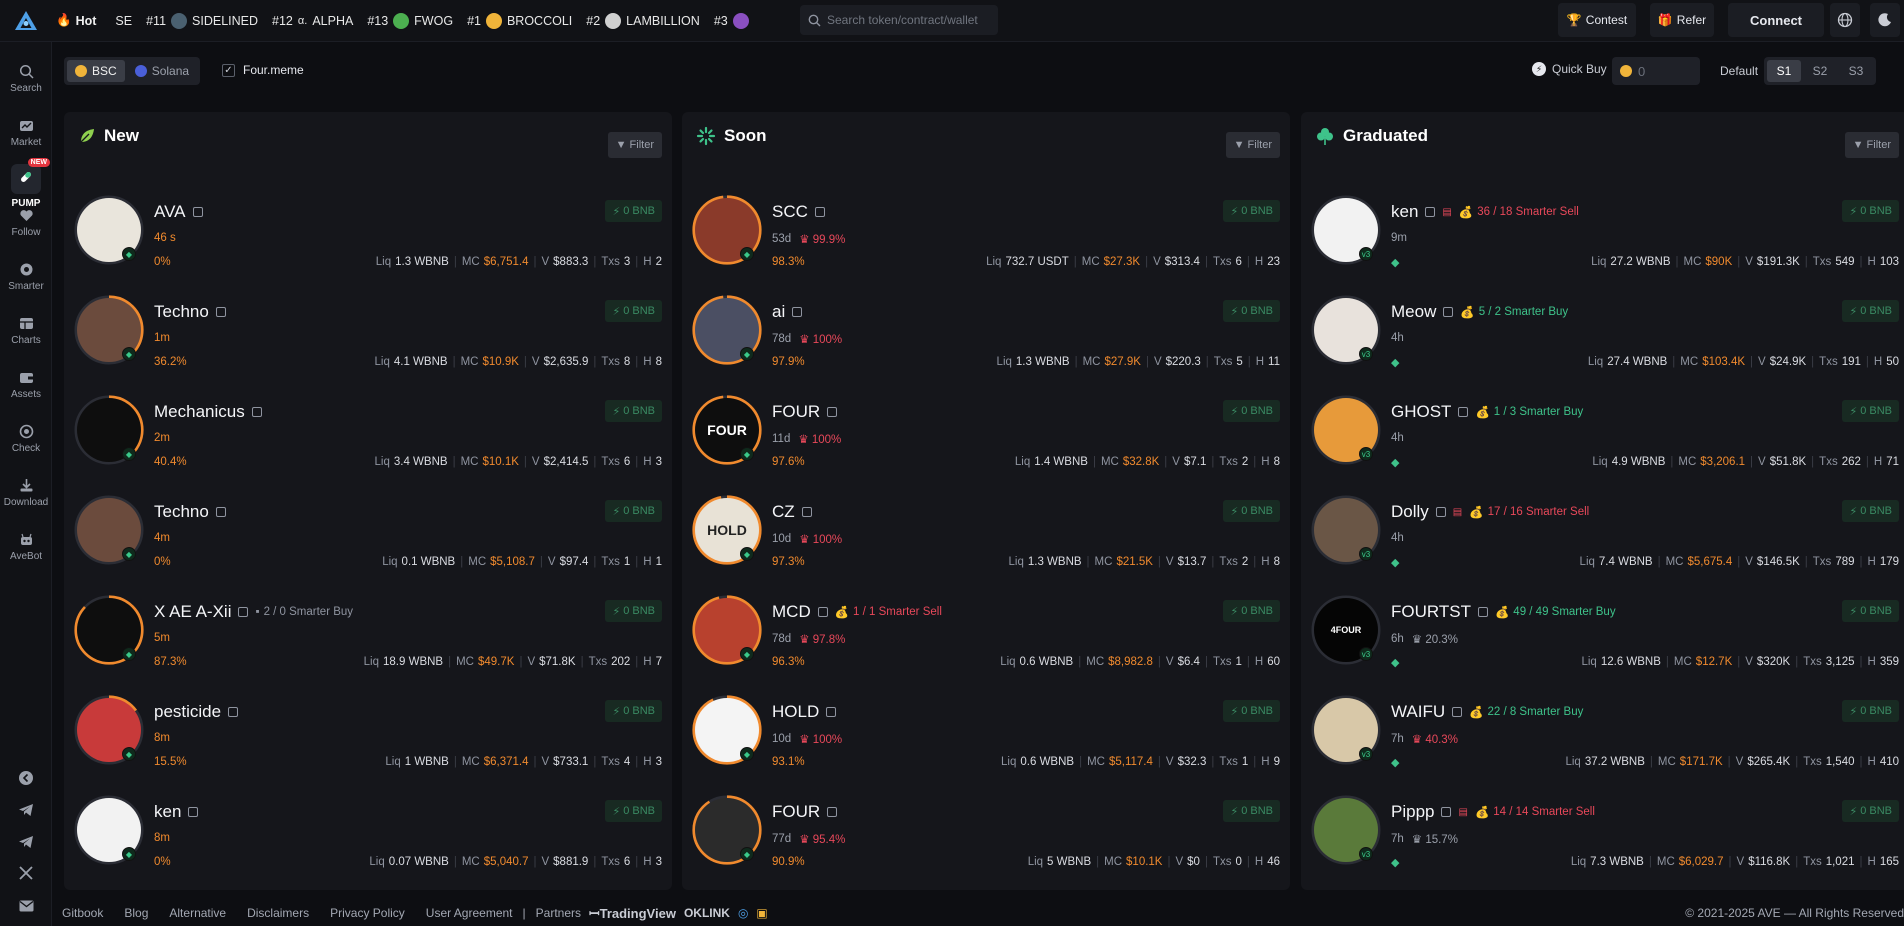 The height and width of the screenshot is (926, 1904). What do you see at coordinates (202, 20) in the screenshot?
I see `ticker-item: #11 SIDELINED` at bounding box center [202, 20].